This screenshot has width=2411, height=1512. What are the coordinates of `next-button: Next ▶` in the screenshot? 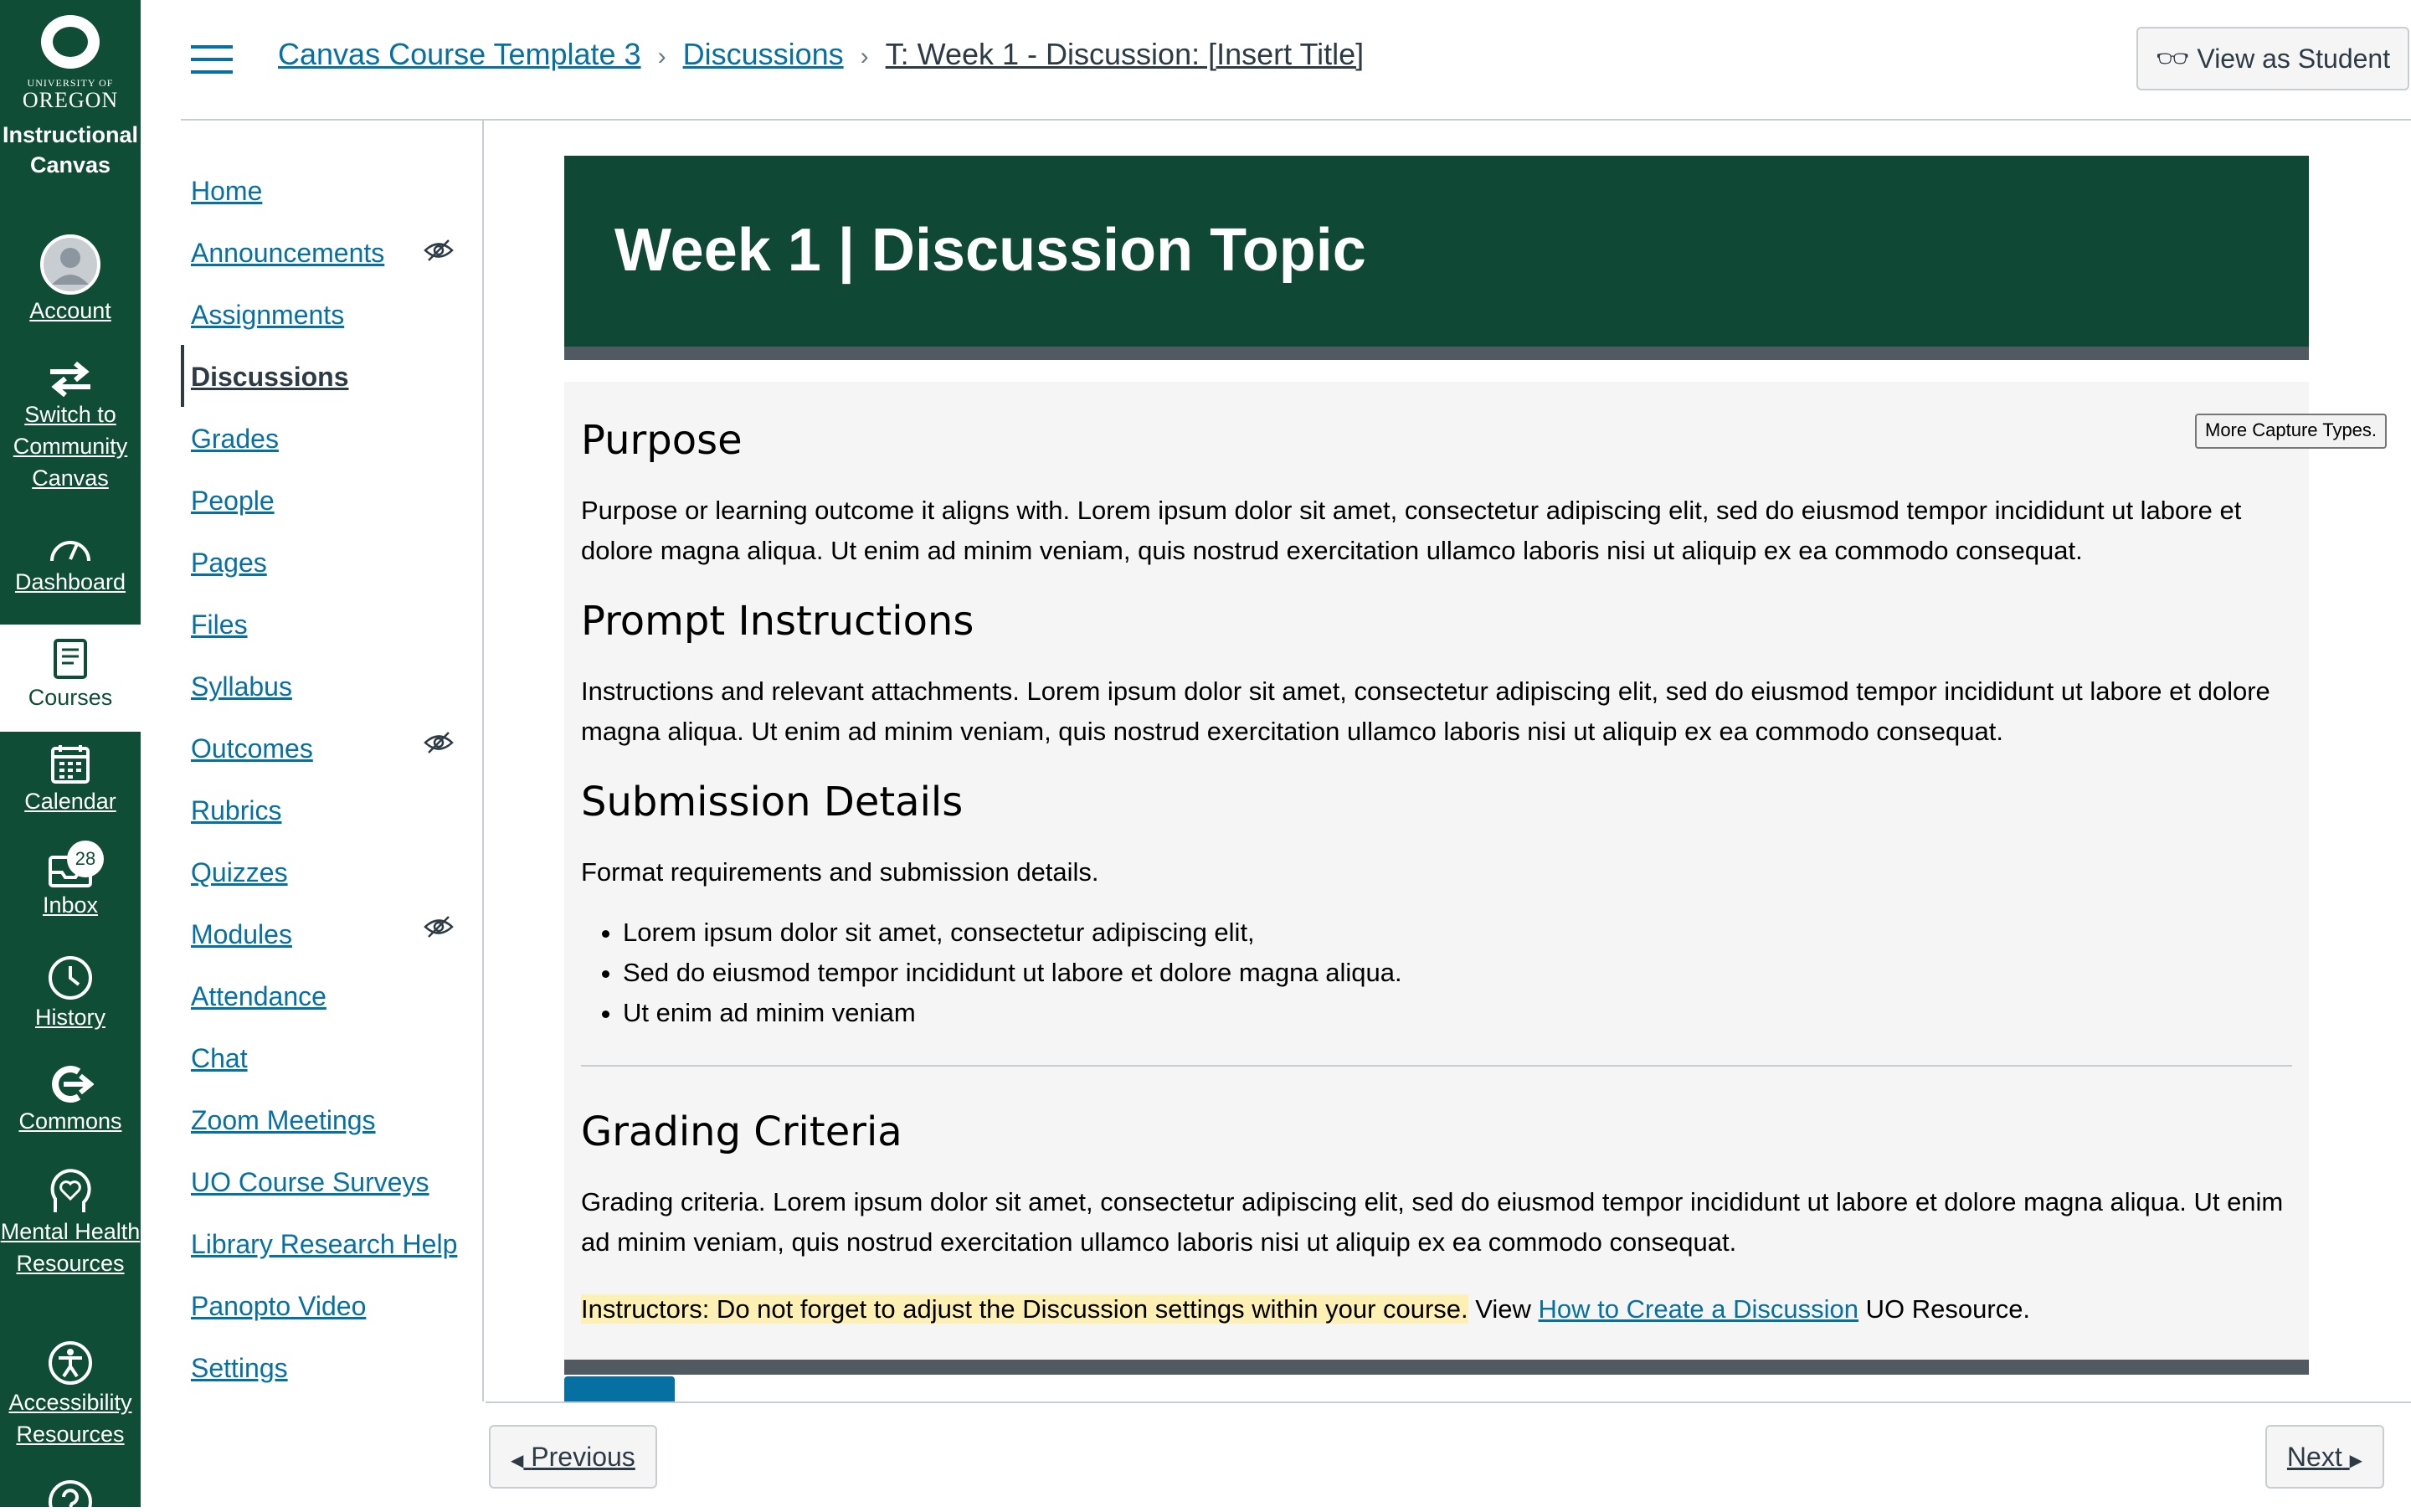 It's located at (2324, 1457).